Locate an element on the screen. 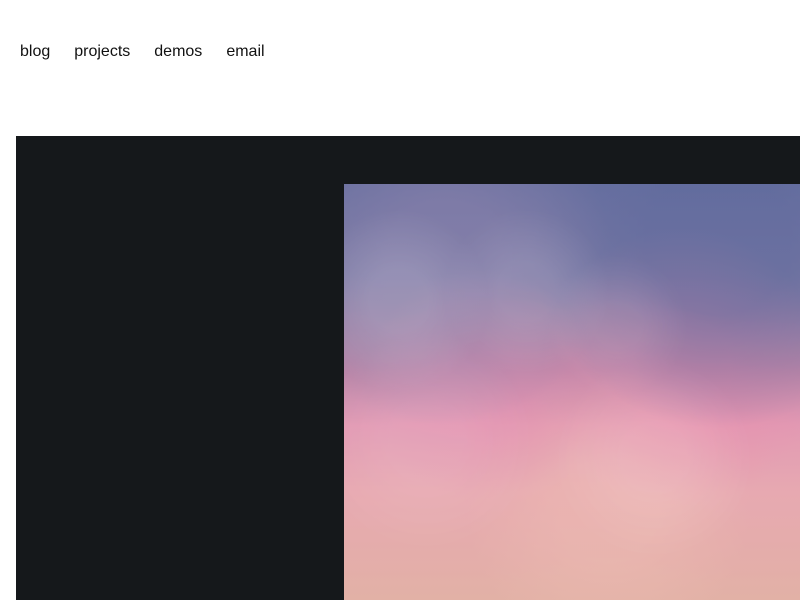 The height and width of the screenshot is (600, 800). nav-link-blog: blog is located at coordinates (35, 52).